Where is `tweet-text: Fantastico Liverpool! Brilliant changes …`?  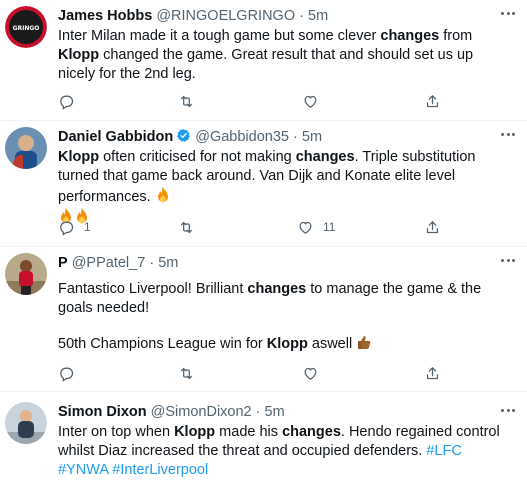 tweet-text: Fantastico Liverpool! Brilliant changes … is located at coordinates (284, 299).